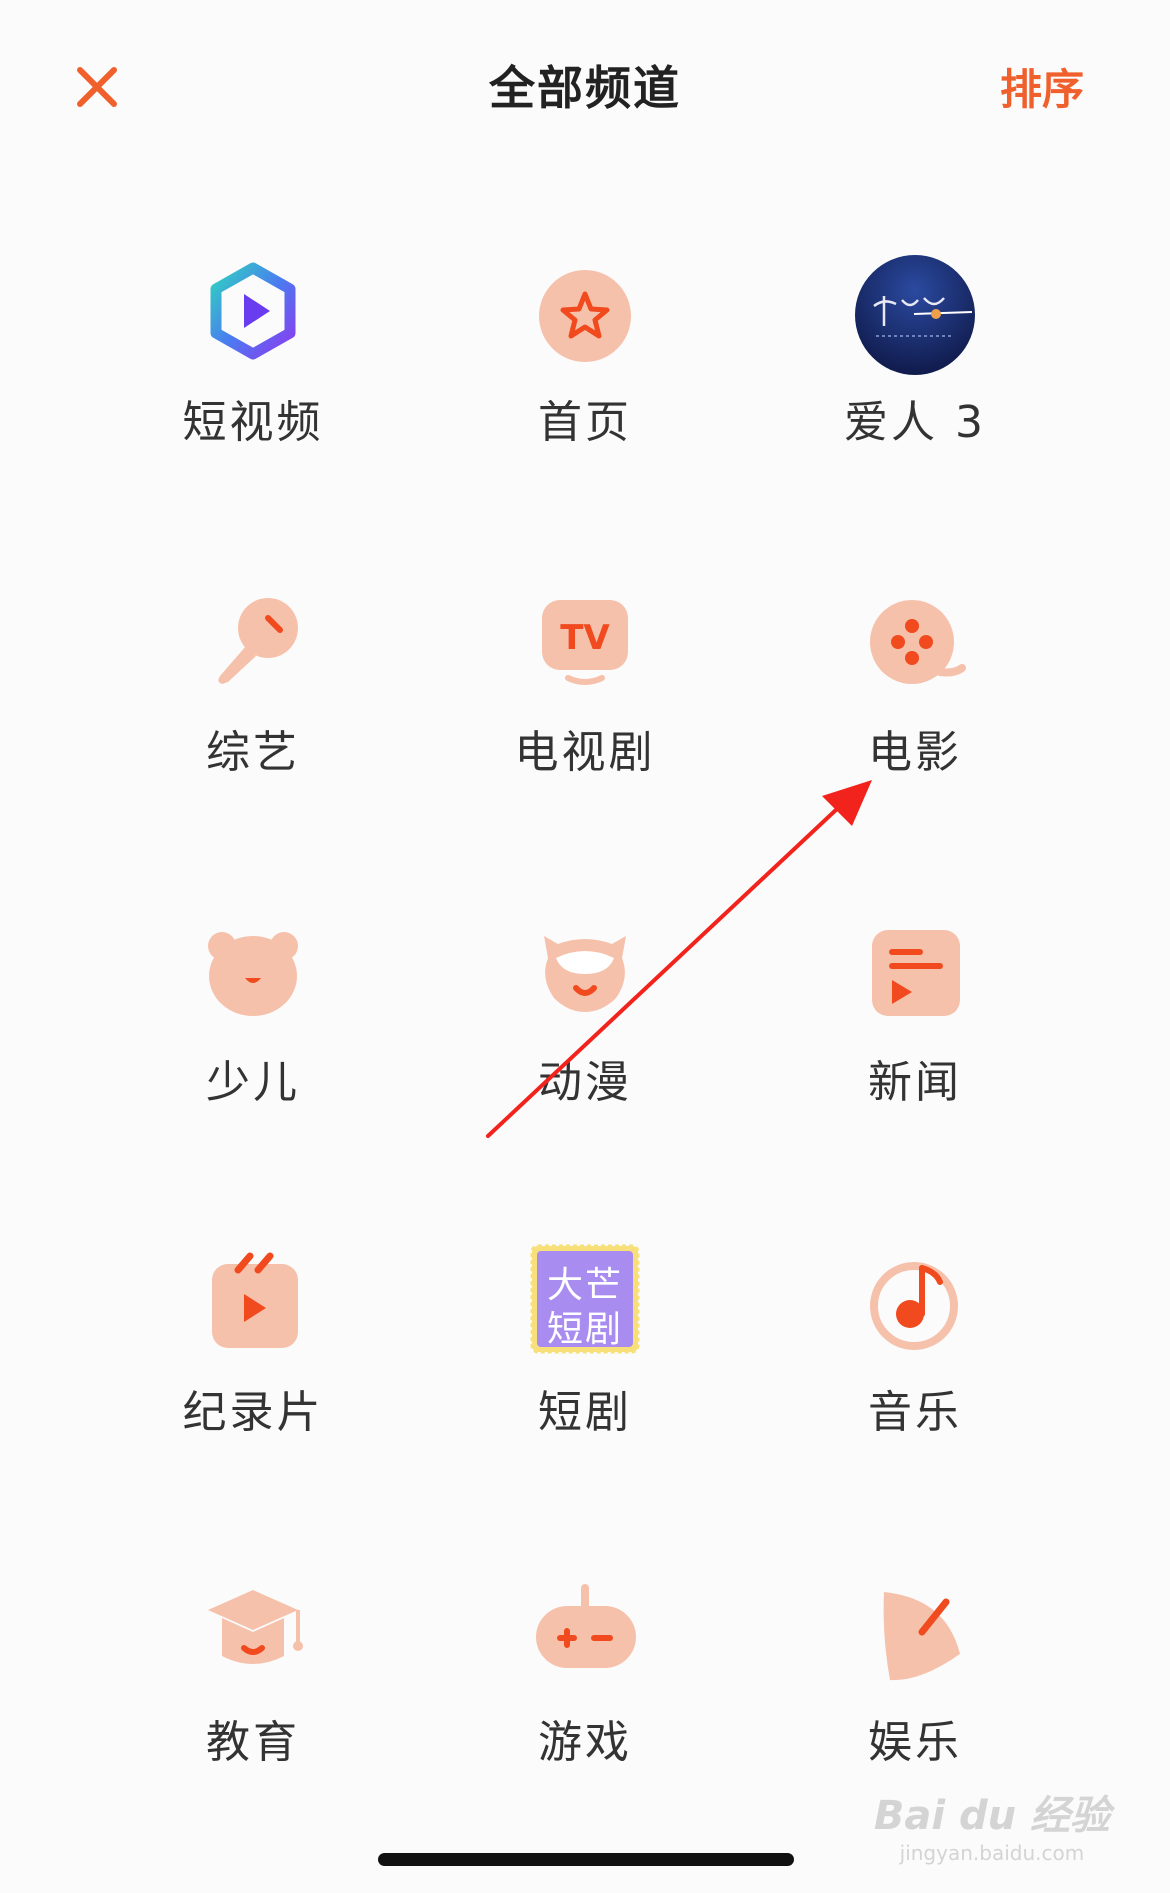 The image size is (1170, 1893). Describe the element at coordinates (253, 1082) in the screenshot. I see `channel-label: 少儿` at that location.